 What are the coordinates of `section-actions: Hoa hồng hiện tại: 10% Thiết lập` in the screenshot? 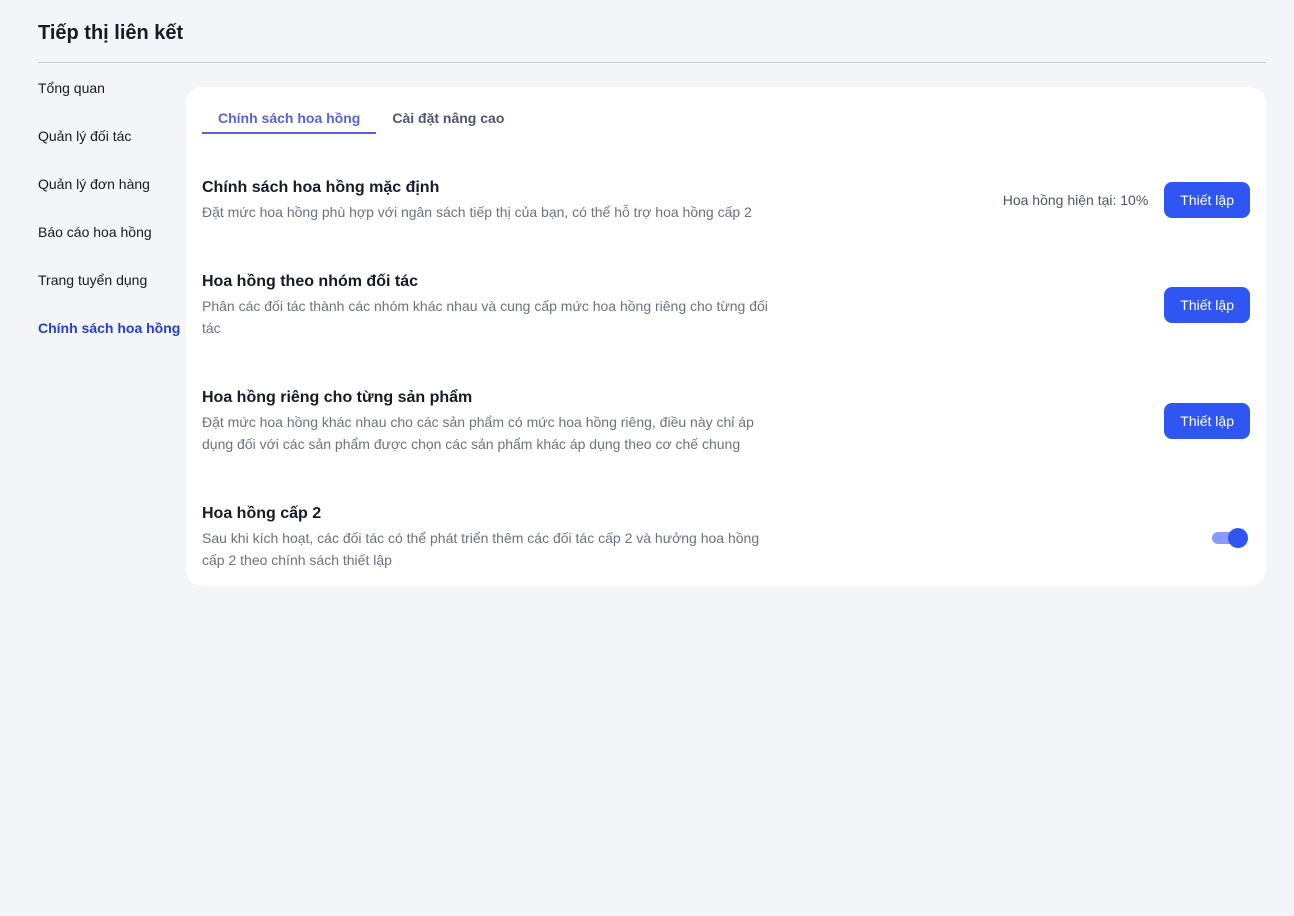 It's located at (1126, 200).